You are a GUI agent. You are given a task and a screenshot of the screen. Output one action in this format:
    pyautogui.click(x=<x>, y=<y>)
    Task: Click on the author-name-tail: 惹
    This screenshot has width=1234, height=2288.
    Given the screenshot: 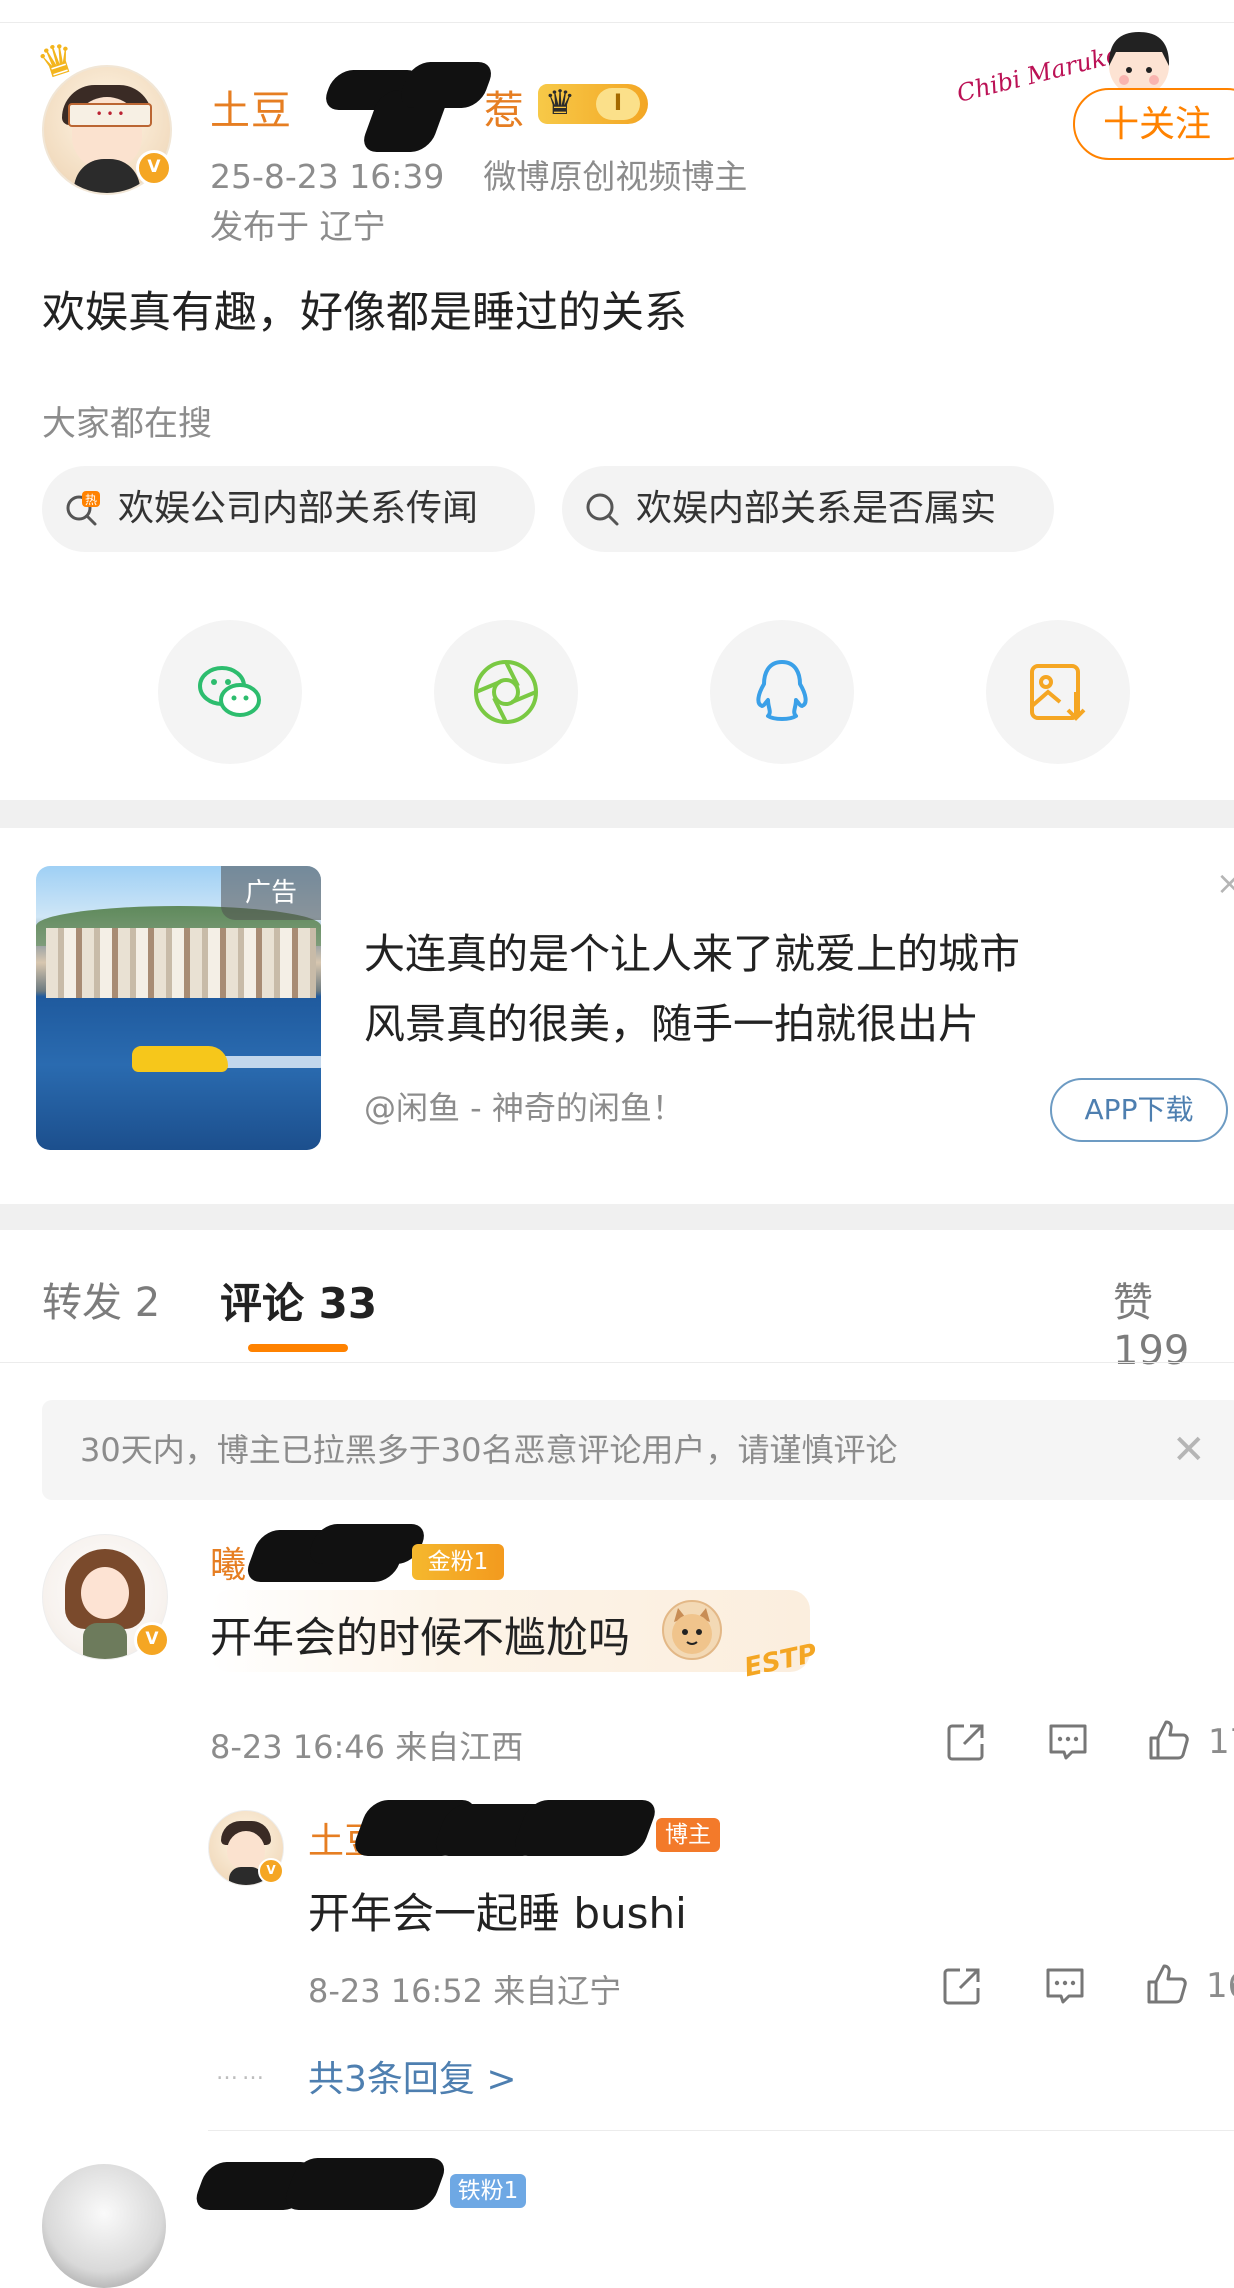 What is the action you would take?
    pyautogui.click(x=504, y=111)
    